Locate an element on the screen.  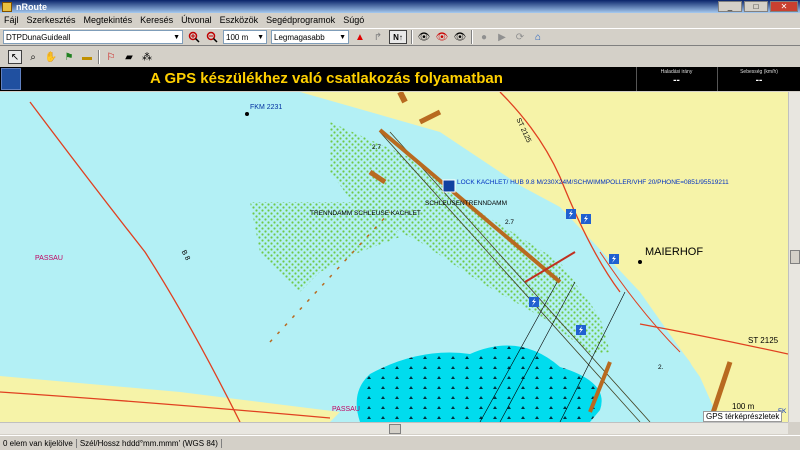
menu-file: Fájl is located at coordinates (11, 20).